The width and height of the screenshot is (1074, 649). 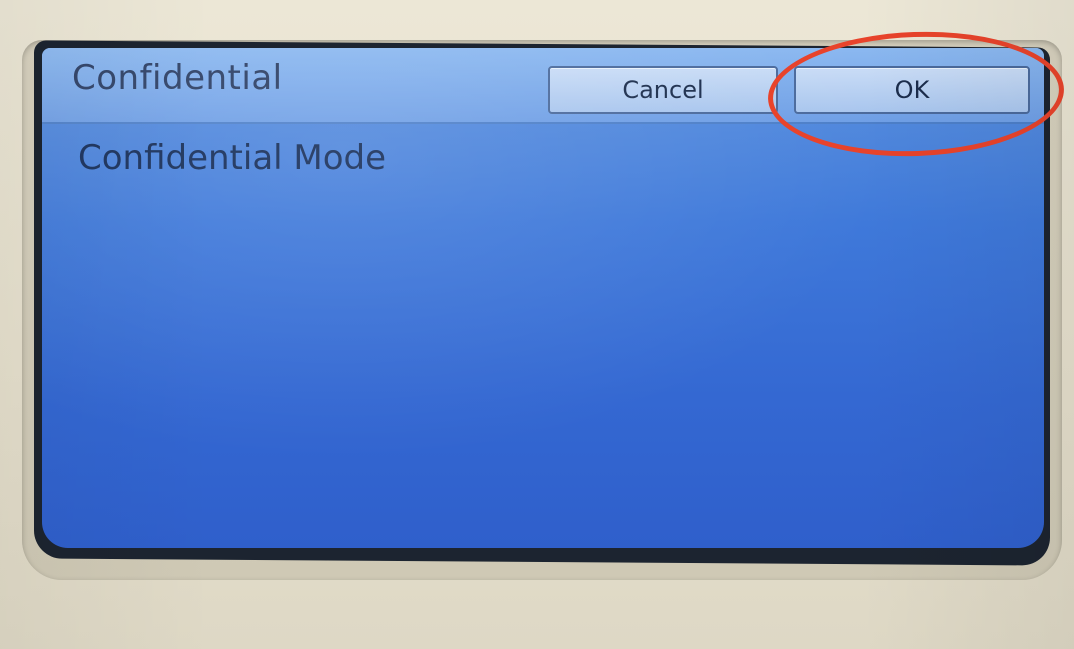 I want to click on confidential-mode-label: Confidential Mode, so click(x=232, y=158).